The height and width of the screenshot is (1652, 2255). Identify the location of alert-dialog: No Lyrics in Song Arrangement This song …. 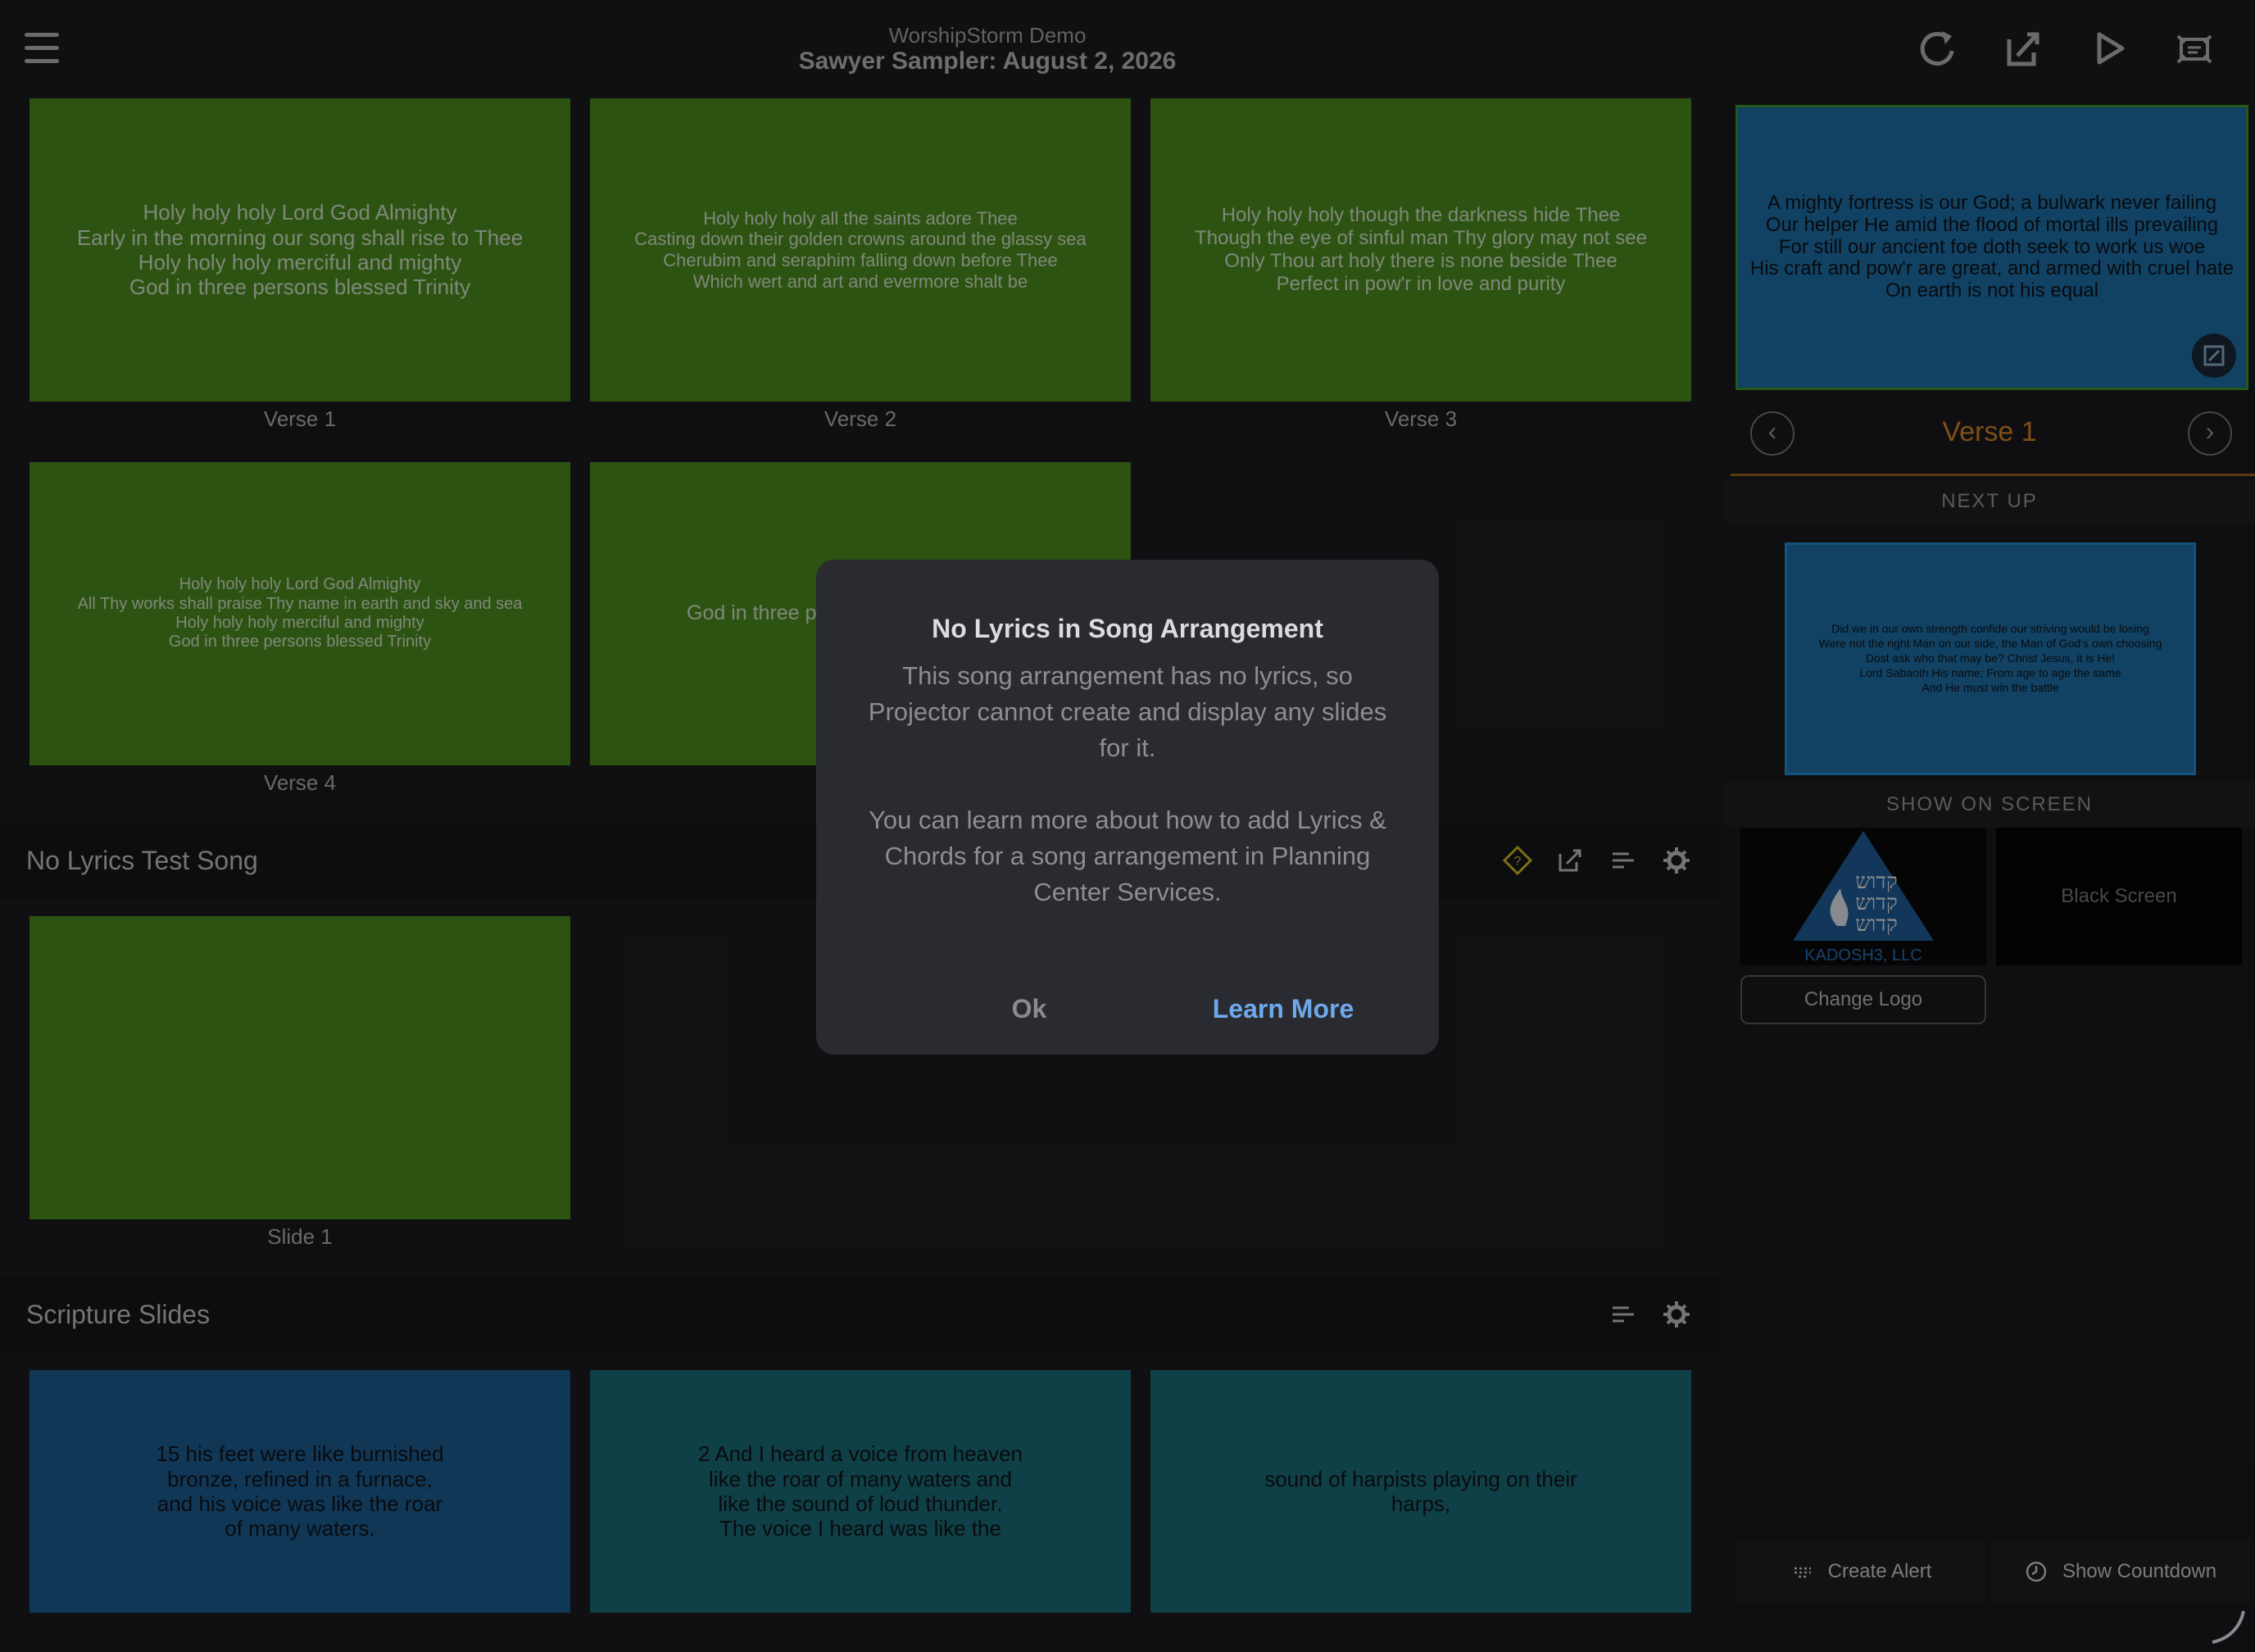
(1127, 807).